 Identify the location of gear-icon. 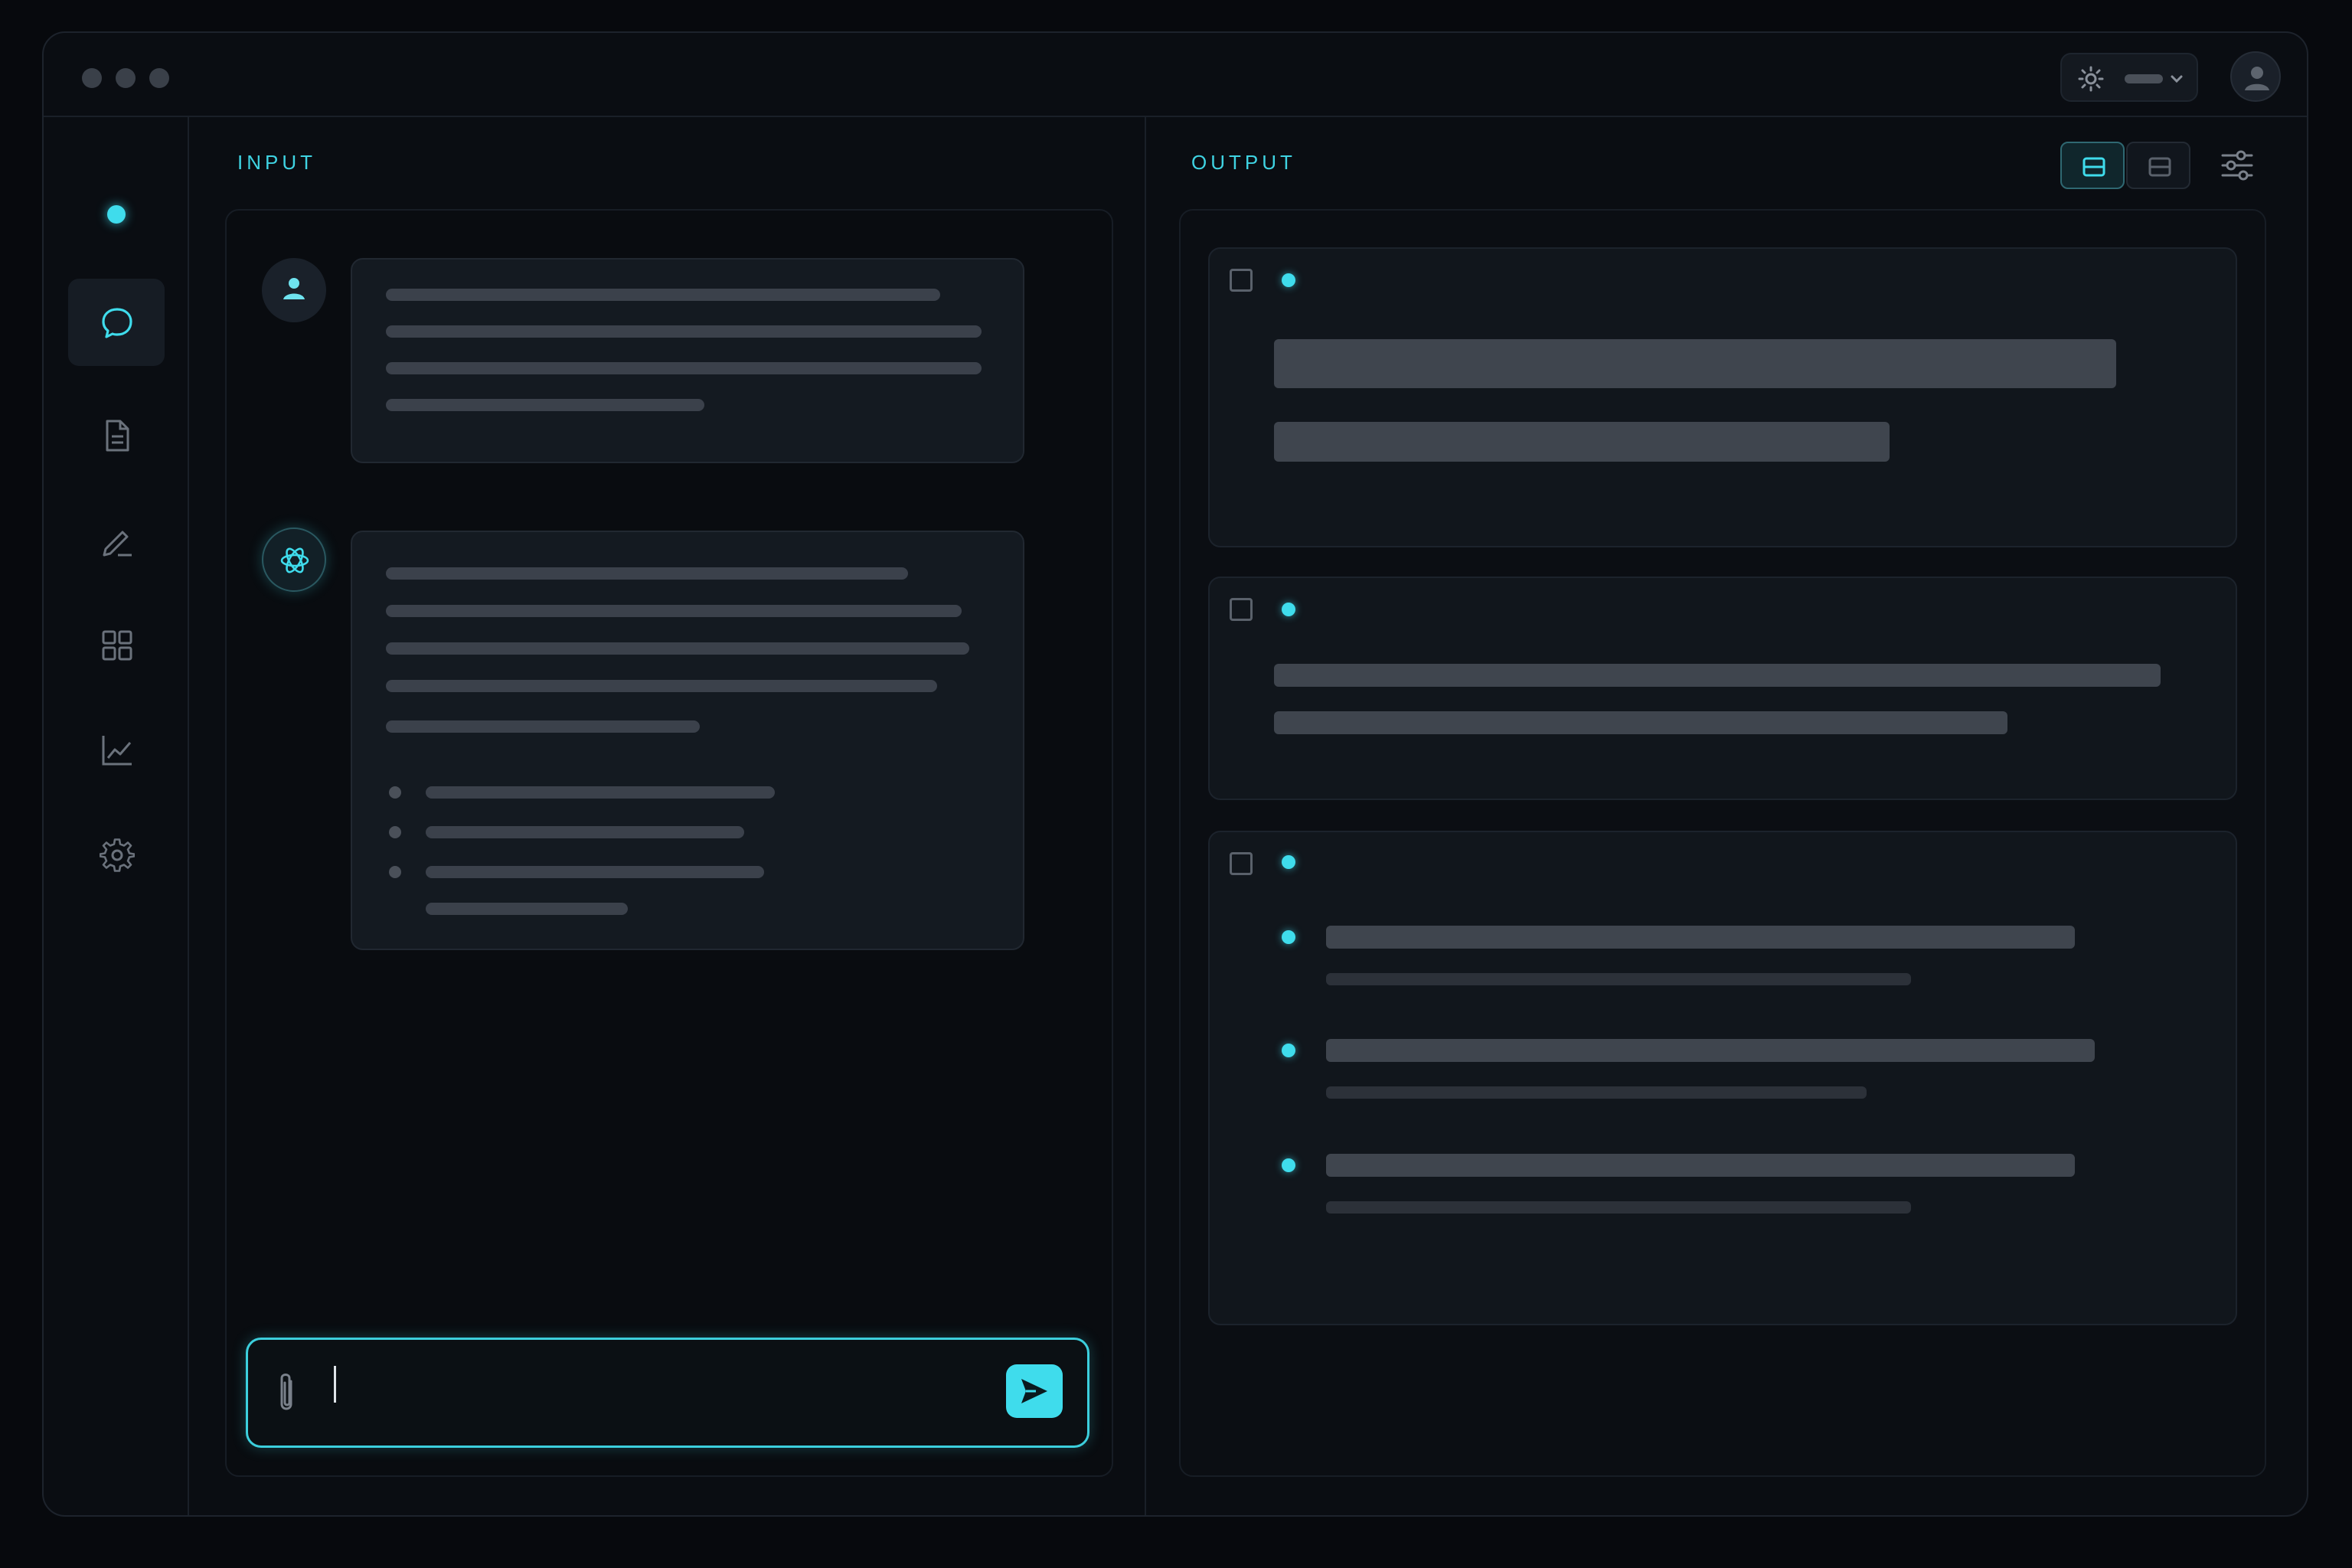
(117, 855).